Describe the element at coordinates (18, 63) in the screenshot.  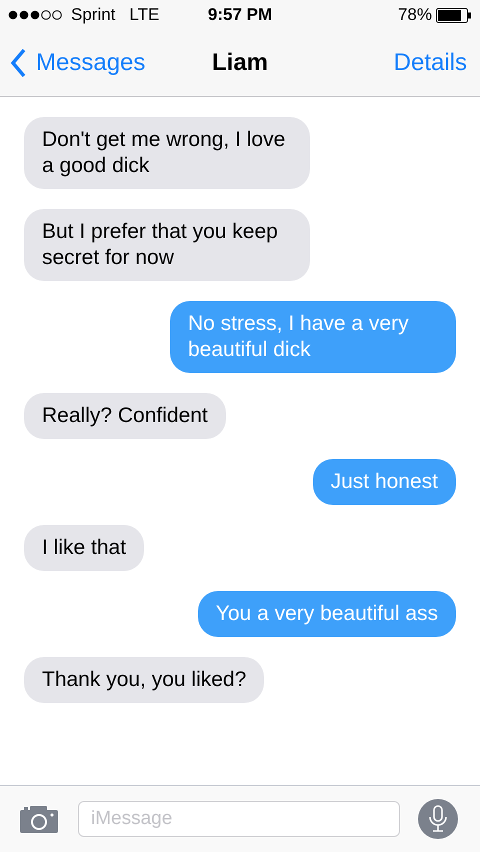
I see `back-chevron-icon` at that location.